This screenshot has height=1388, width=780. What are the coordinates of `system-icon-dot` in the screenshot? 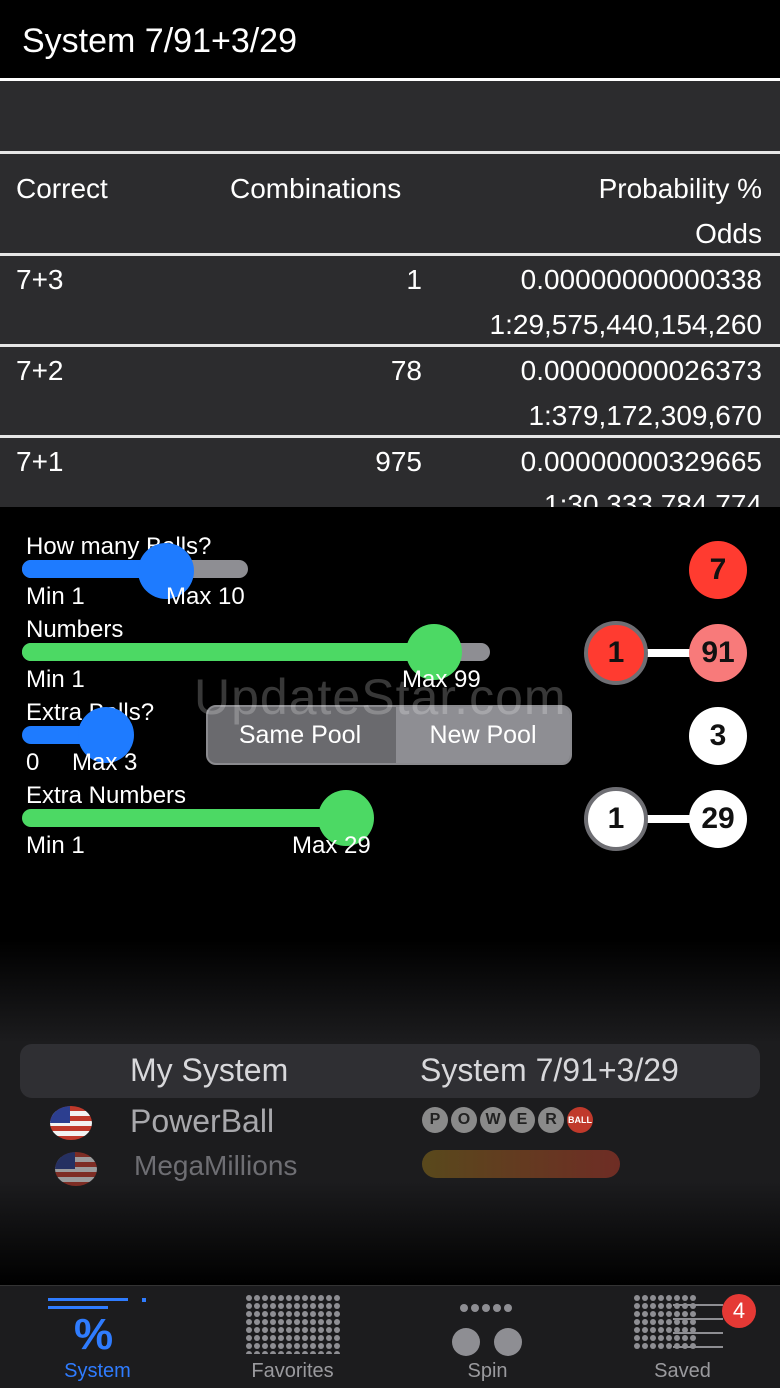 It's located at (144, 1300).